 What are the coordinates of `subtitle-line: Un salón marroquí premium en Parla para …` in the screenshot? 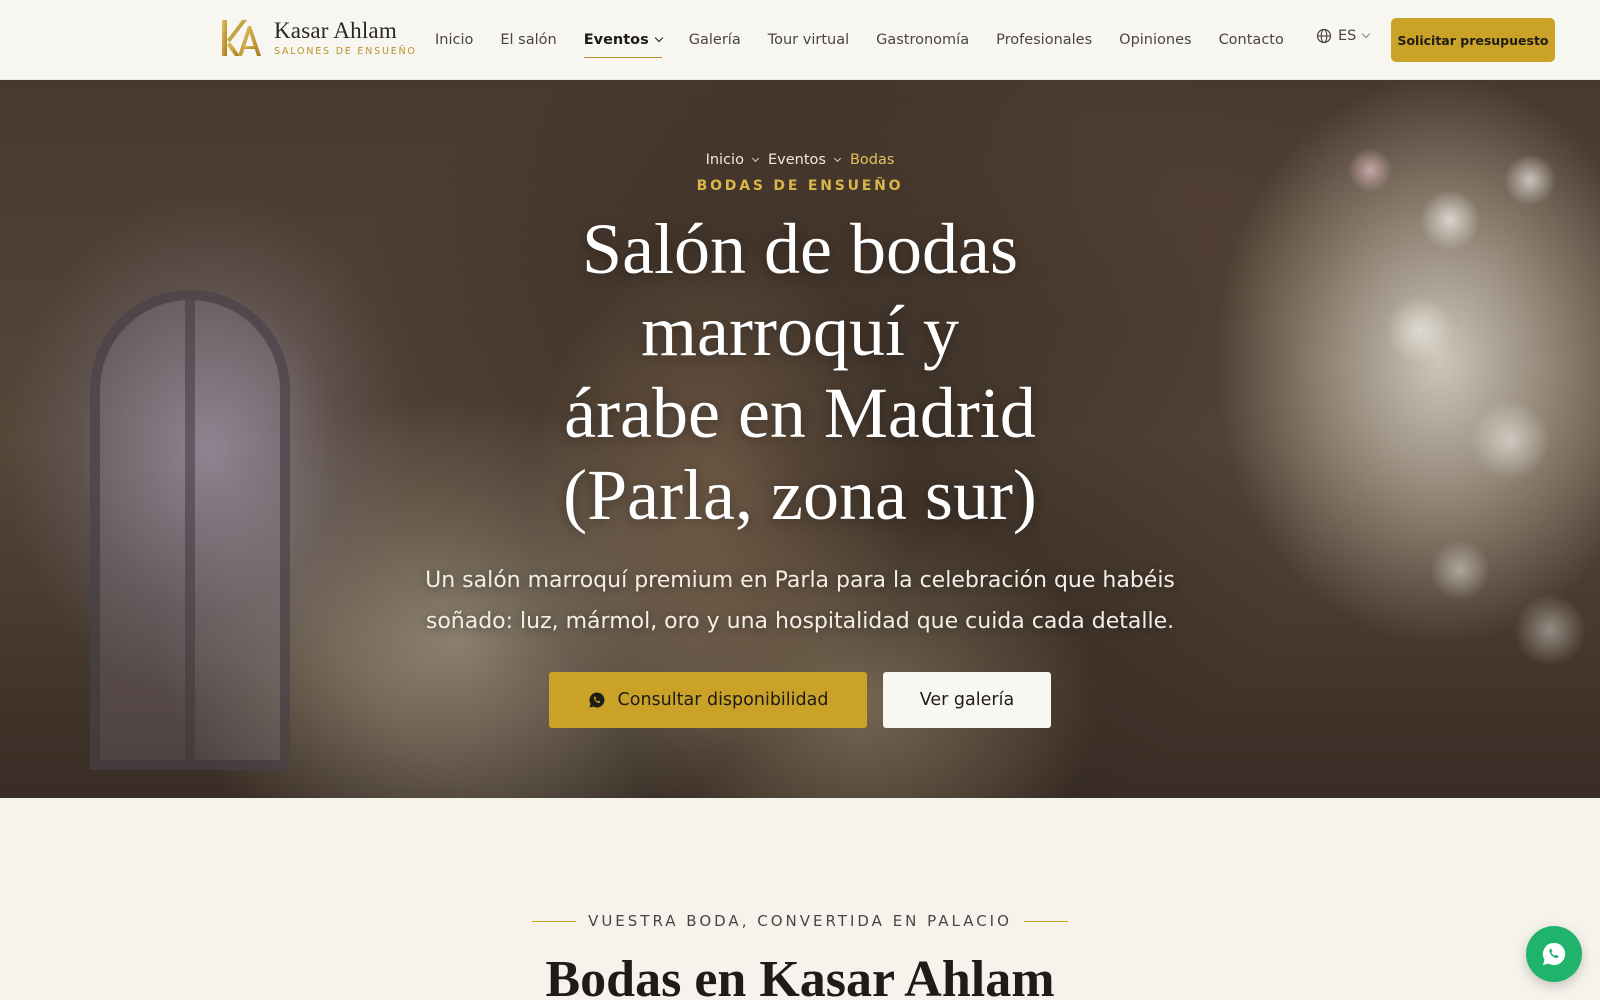 It's located at (800, 580).